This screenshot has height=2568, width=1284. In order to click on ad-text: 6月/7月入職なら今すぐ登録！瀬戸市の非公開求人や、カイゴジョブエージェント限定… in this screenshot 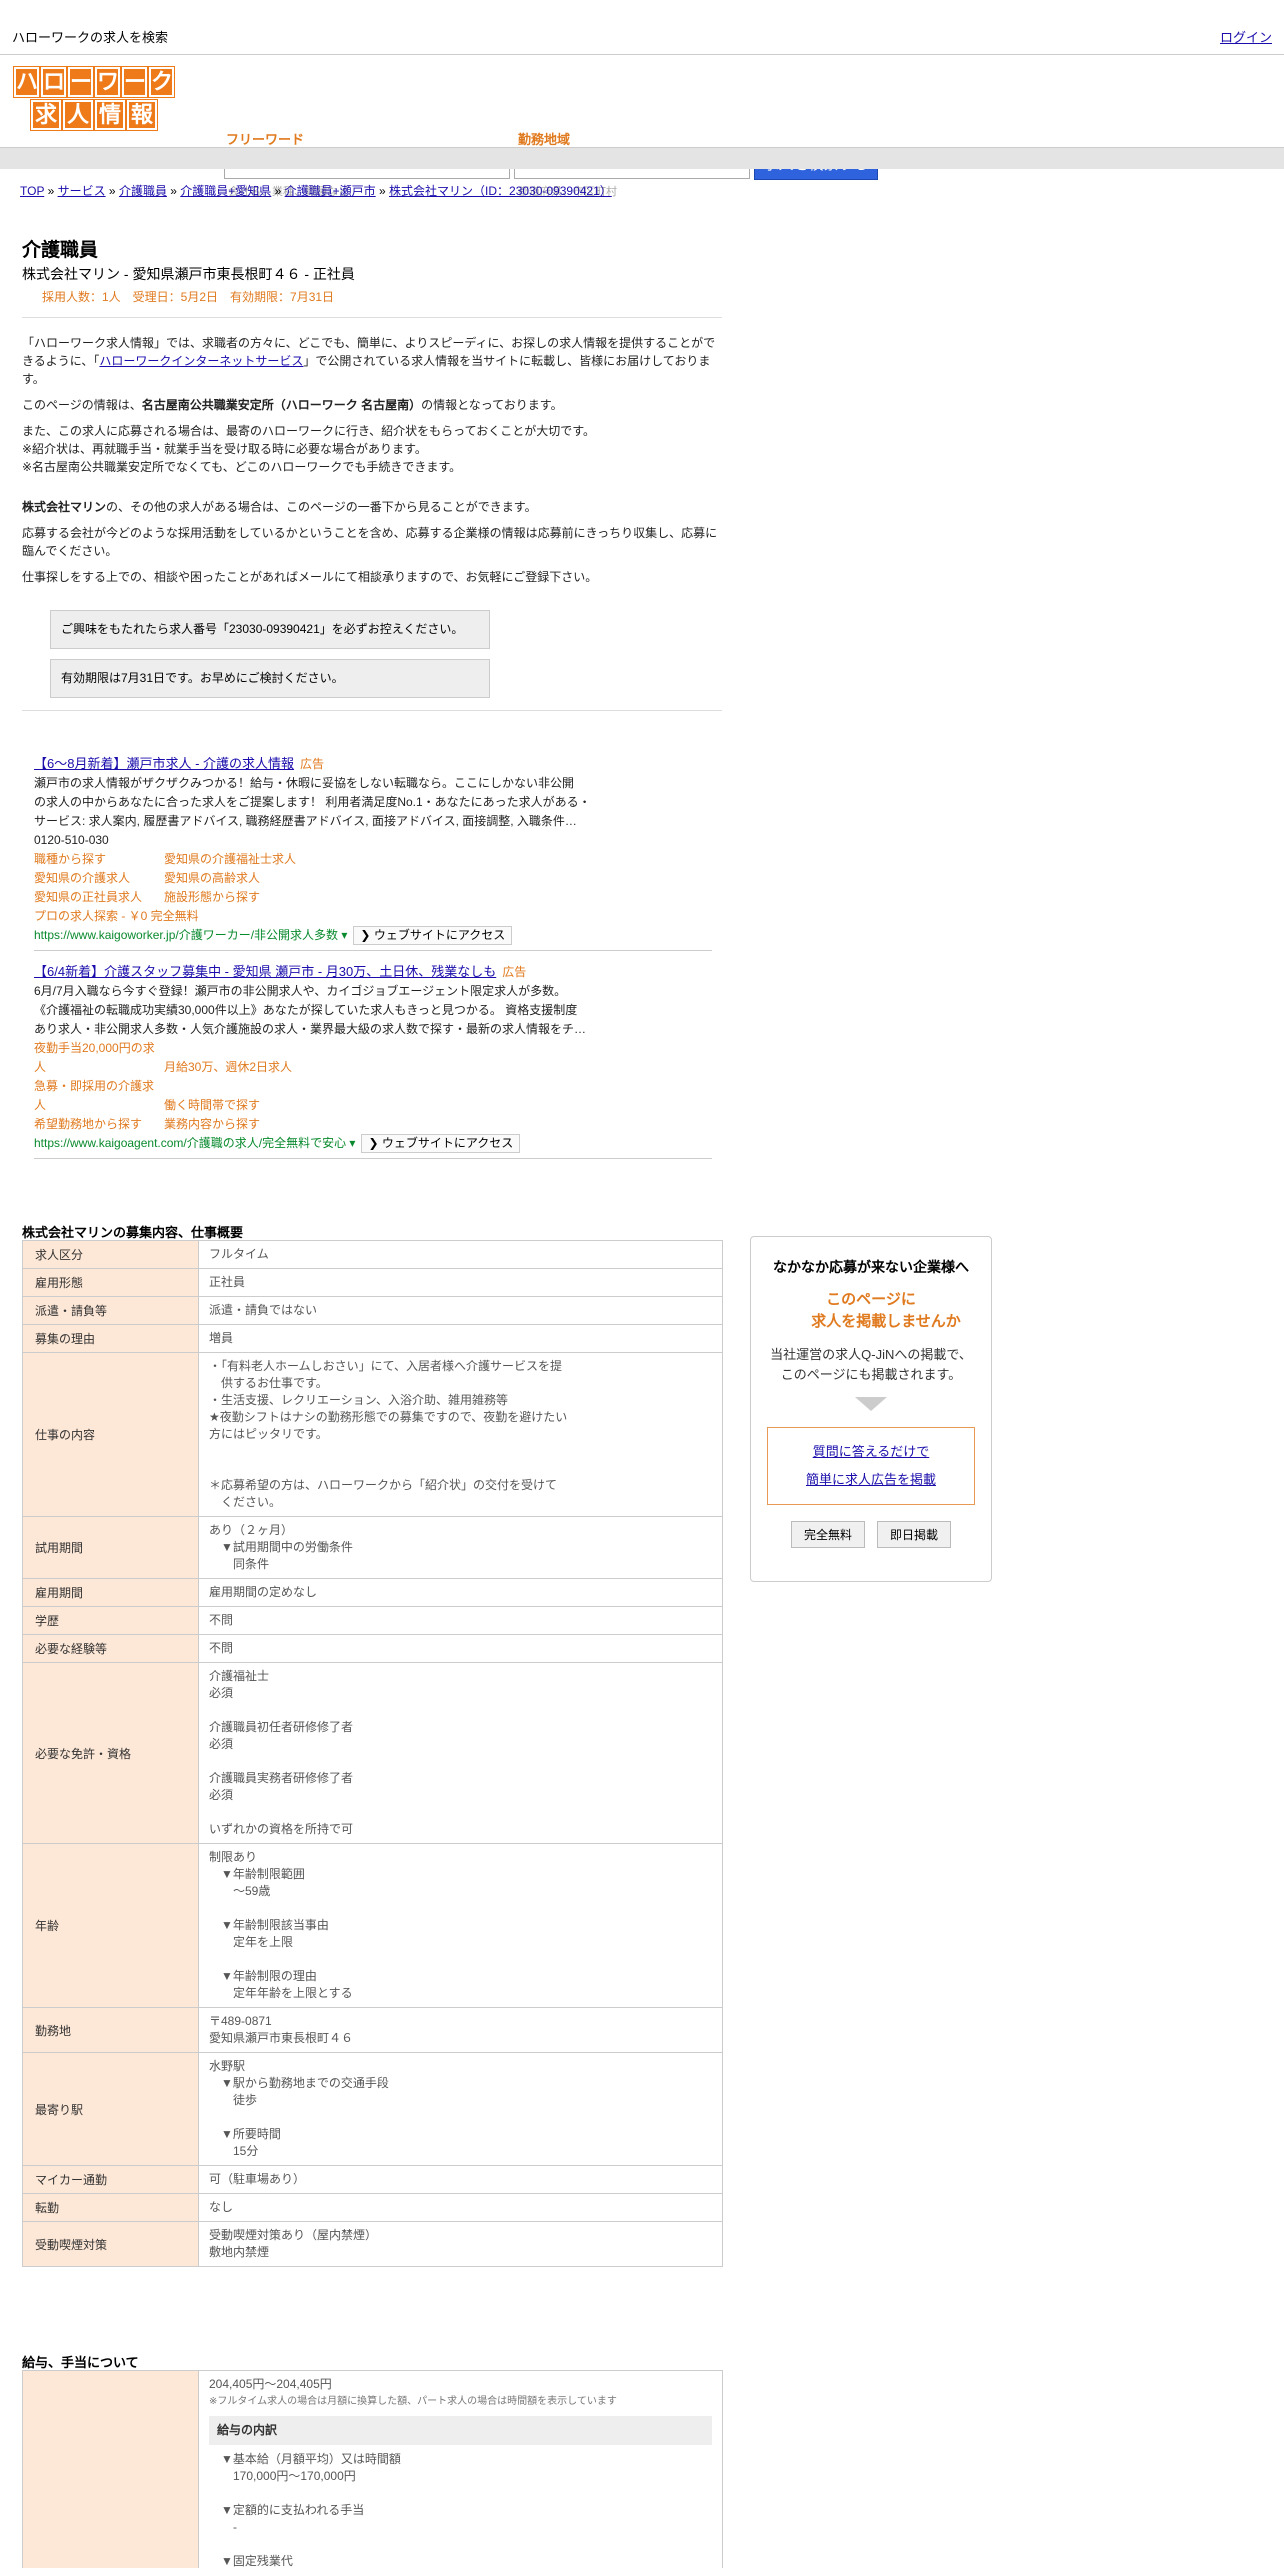, I will do `click(300, 991)`.